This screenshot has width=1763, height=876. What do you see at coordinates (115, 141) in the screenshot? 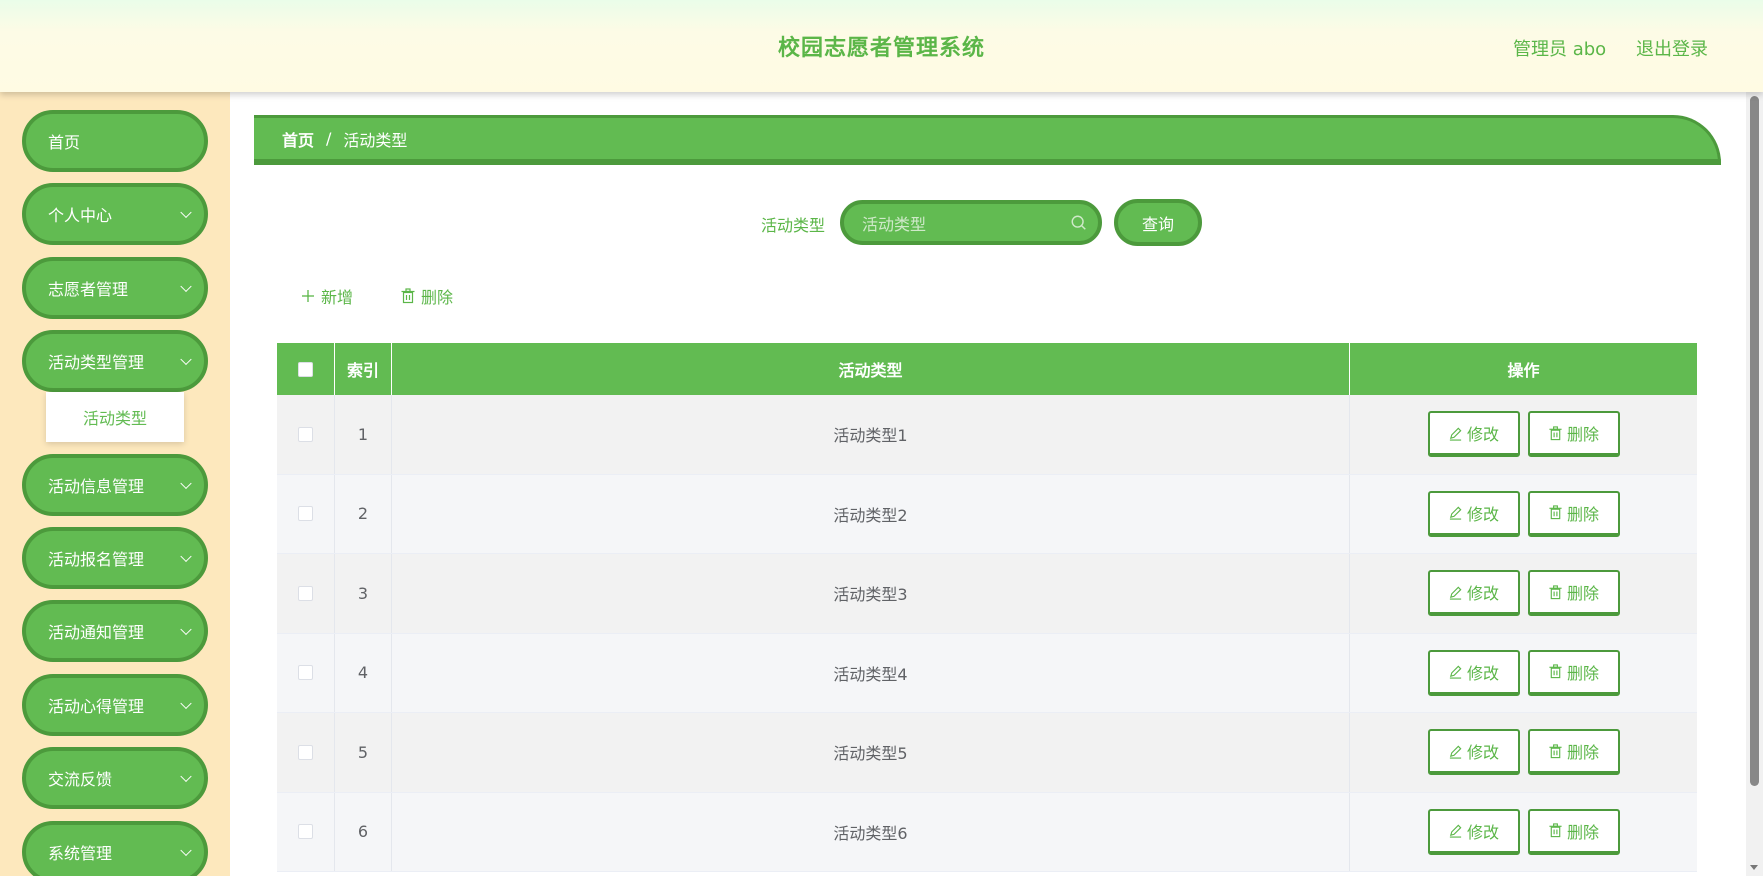
I see `sidebar-item-0: 首页` at bounding box center [115, 141].